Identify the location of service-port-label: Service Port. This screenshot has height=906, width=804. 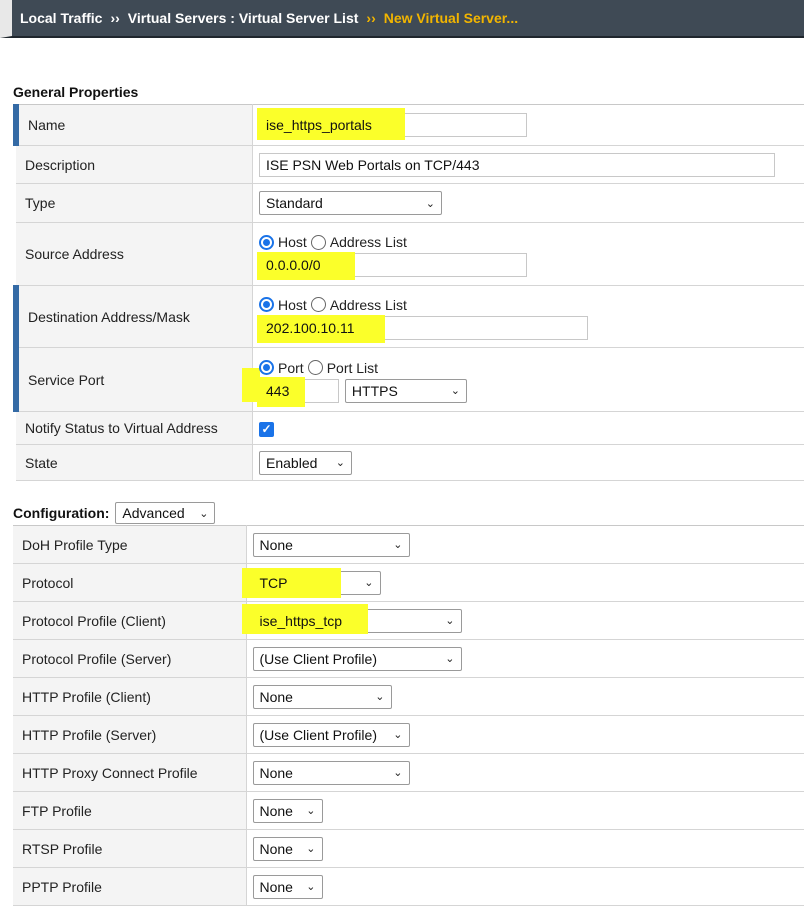
(133, 379).